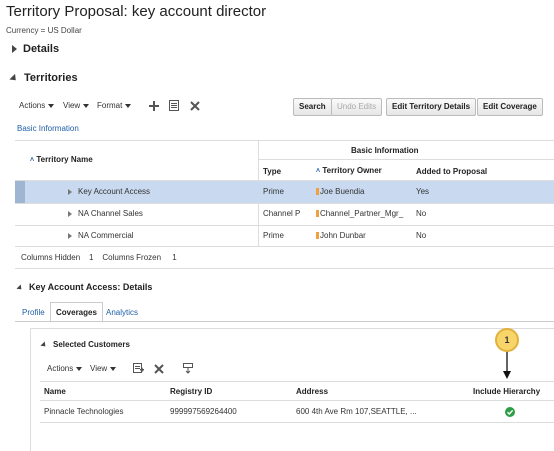 The image size is (554, 451). What do you see at coordinates (284, 268) in the screenshot?
I see `divider` at bounding box center [284, 268].